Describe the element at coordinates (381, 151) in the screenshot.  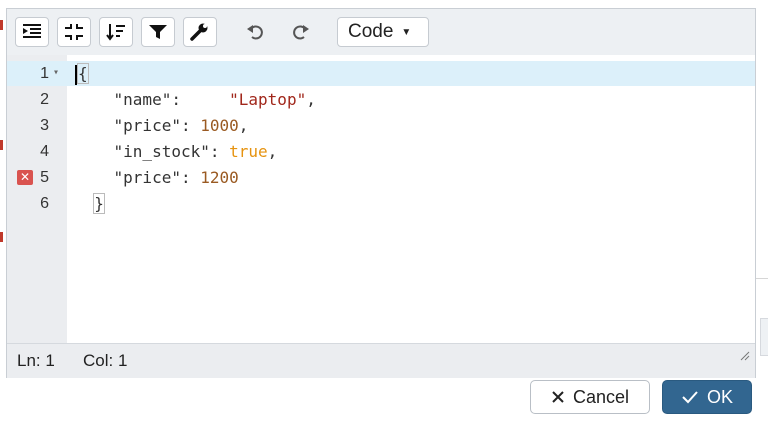
I see `code-line: 4 "in_stock": true,` at that location.